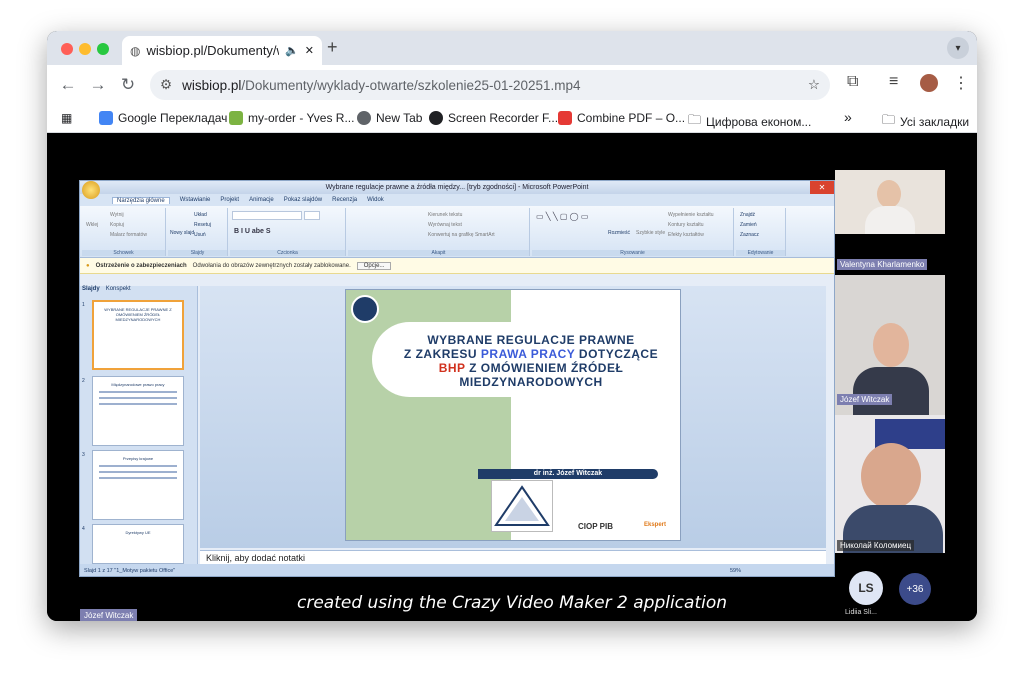 This screenshot has height=683, width=1024. What do you see at coordinates (106, 118) in the screenshot?
I see `google-translate-icon` at bounding box center [106, 118].